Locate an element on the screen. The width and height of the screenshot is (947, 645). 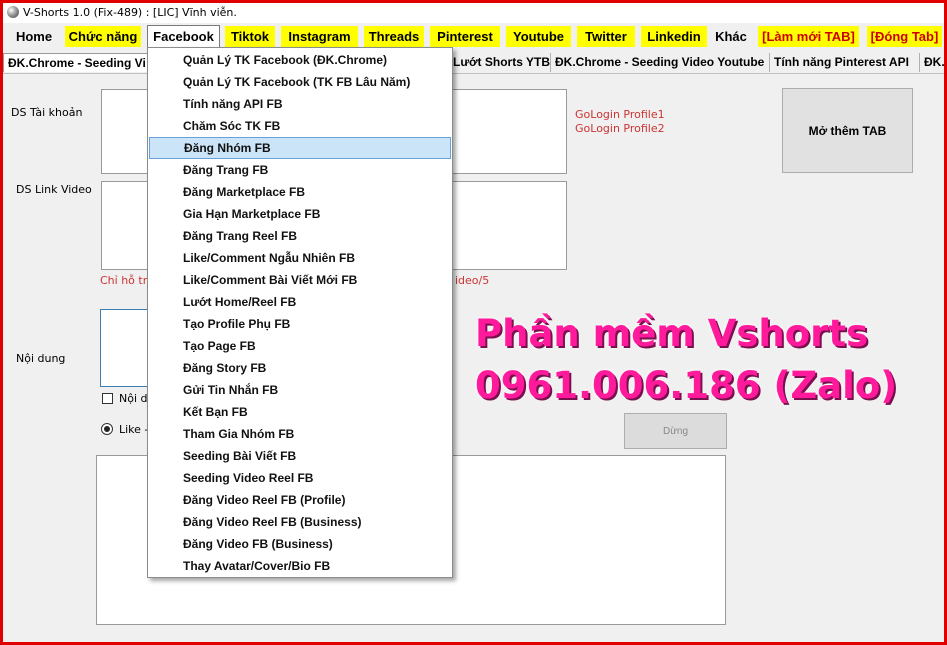
facebook-menu-item: Gia Hạn Marketplace FB is located at coordinates (300, 214).